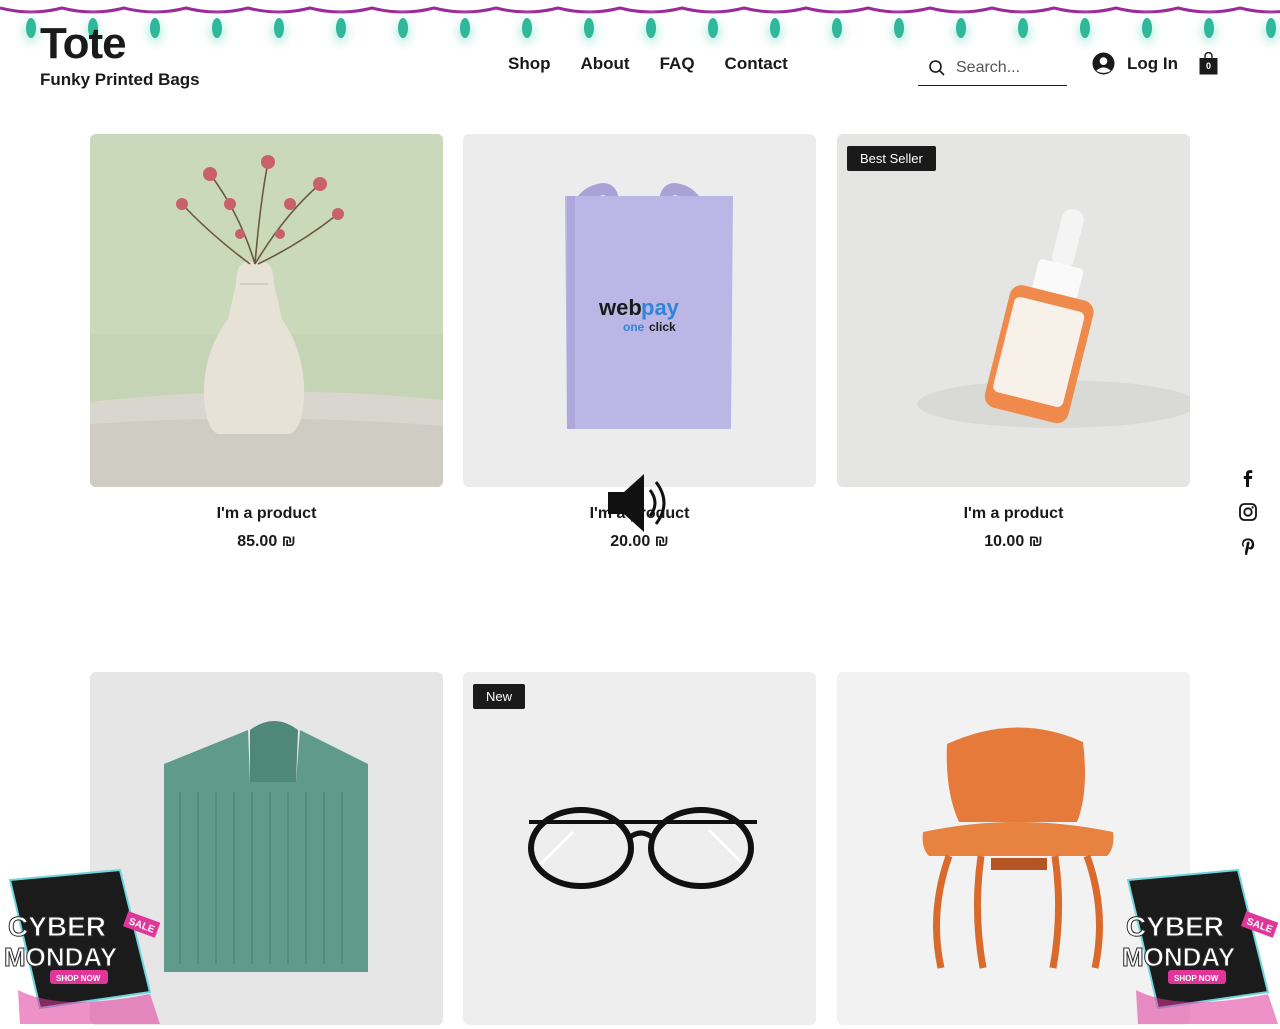 The image size is (1280, 1029). What do you see at coordinates (120, 79) in the screenshot?
I see `site-tagline: Funky Printed Bags` at bounding box center [120, 79].